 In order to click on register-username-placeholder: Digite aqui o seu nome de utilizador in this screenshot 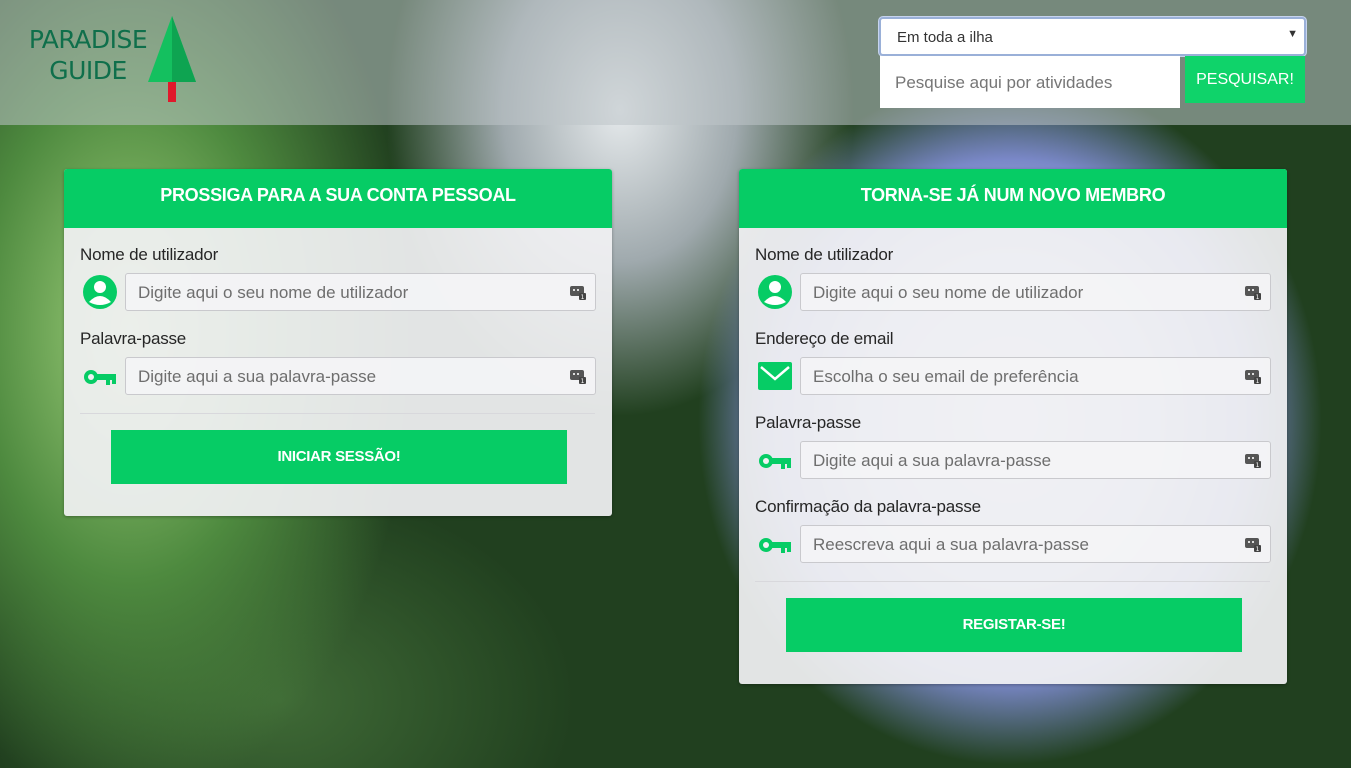, I will do `click(948, 292)`.